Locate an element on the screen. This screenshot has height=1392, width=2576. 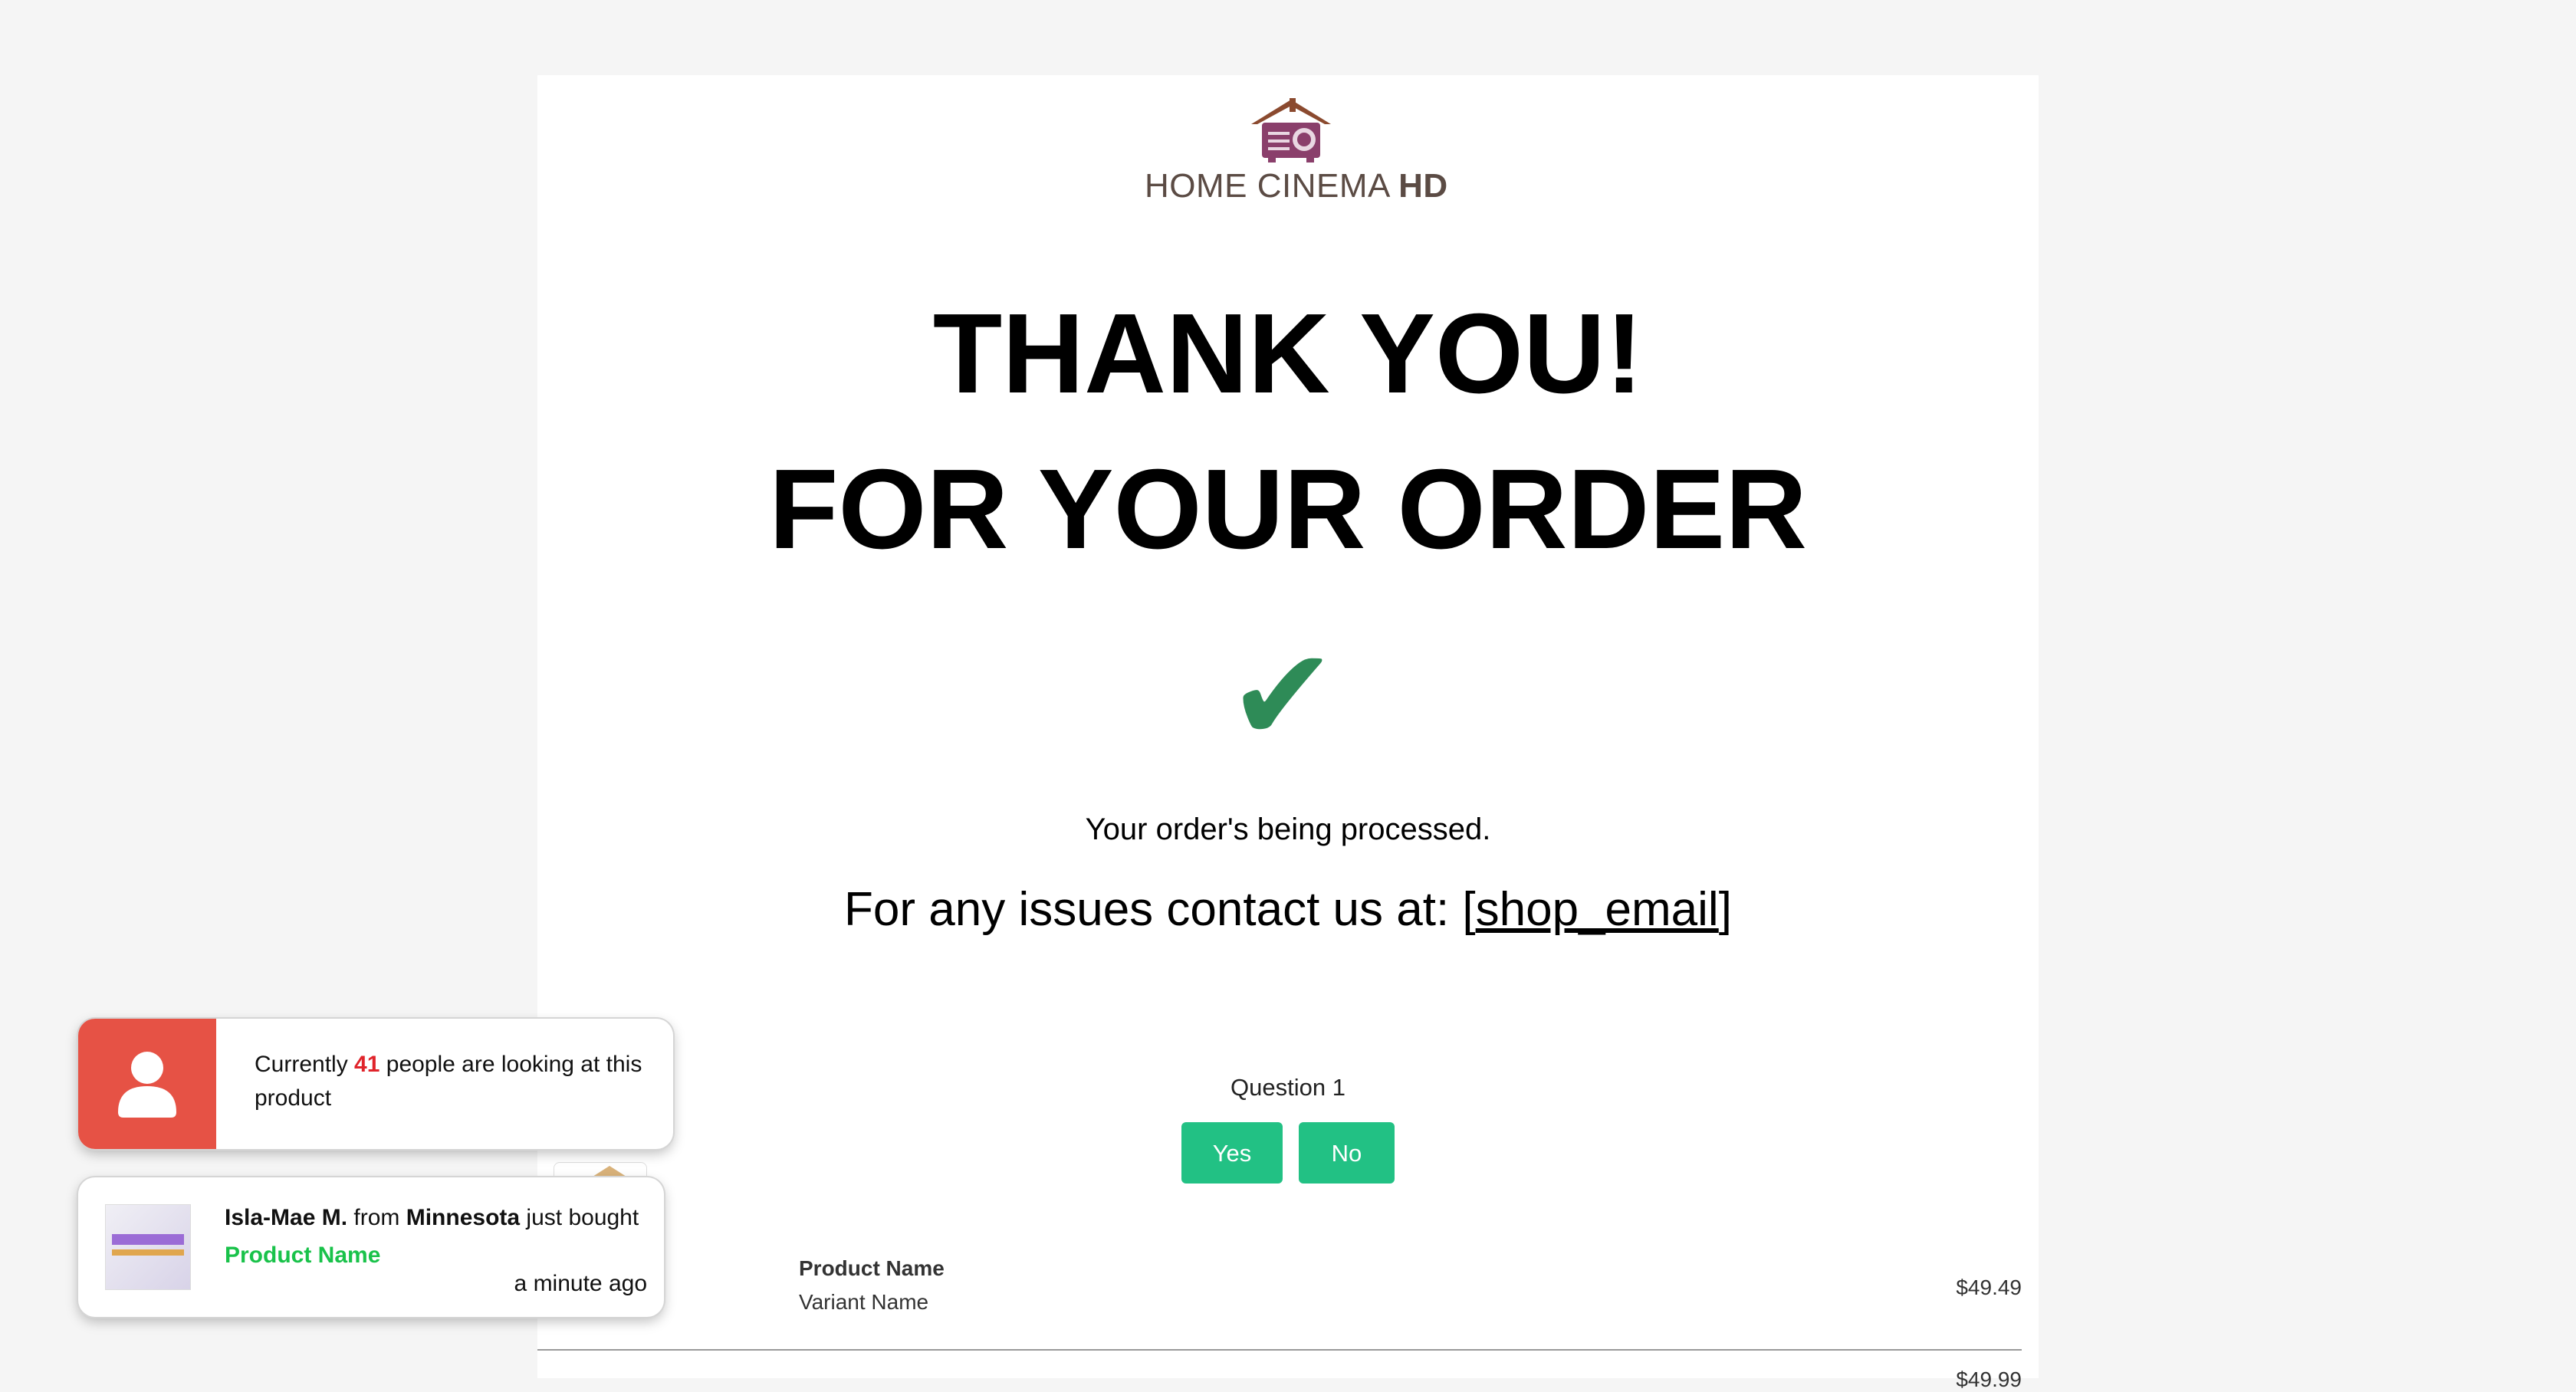
order-item-variant: Variant Name is located at coordinates (864, 1302).